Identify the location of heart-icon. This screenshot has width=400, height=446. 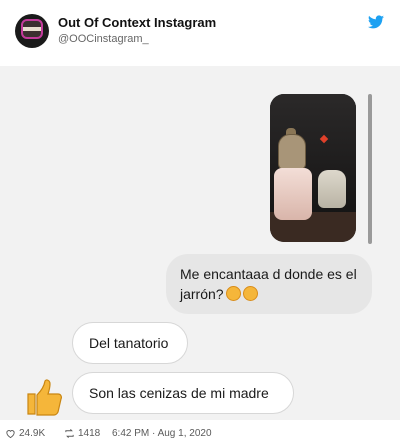
(10, 434).